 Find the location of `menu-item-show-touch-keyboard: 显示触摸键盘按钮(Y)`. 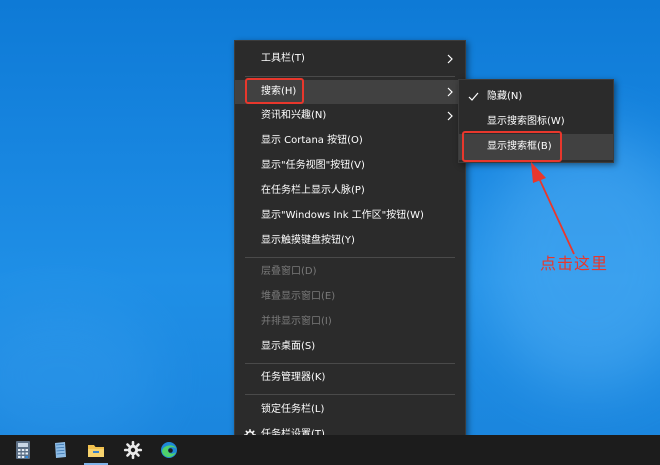

menu-item-show-touch-keyboard: 显示触摸键盘按钮(Y) is located at coordinates (350, 241).